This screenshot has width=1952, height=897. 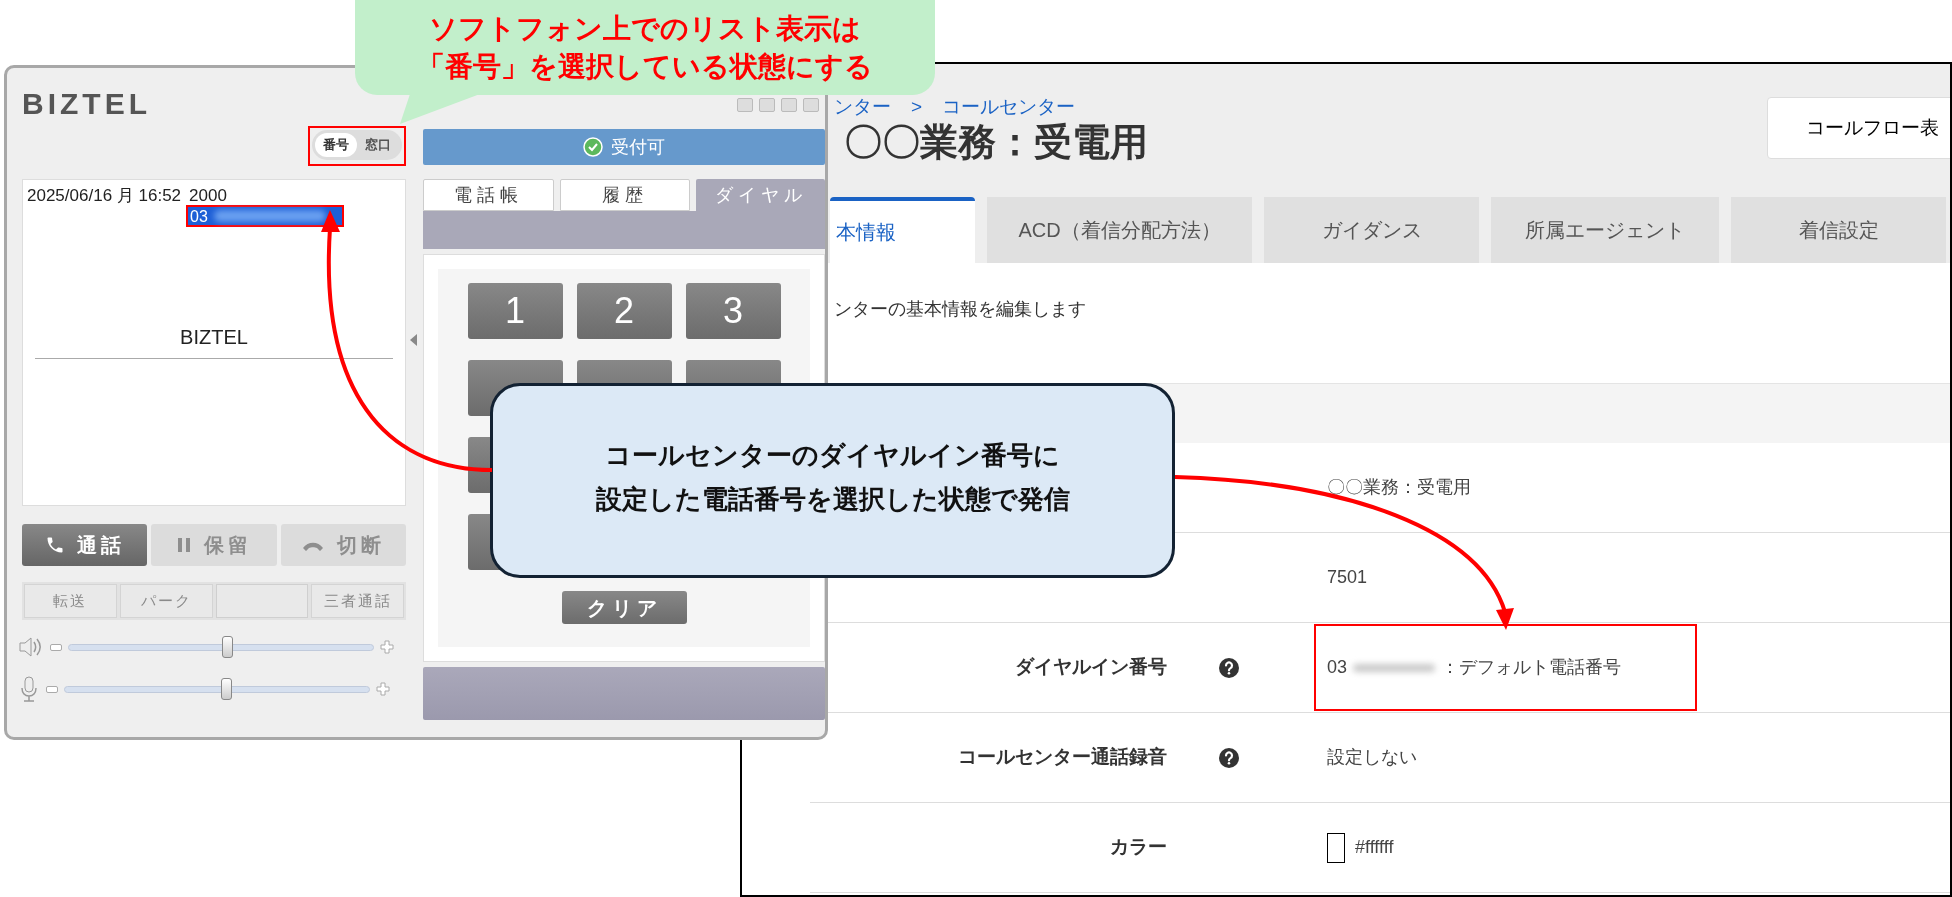 What do you see at coordinates (70, 601) in the screenshot?
I see `sub-button: 転送` at bounding box center [70, 601].